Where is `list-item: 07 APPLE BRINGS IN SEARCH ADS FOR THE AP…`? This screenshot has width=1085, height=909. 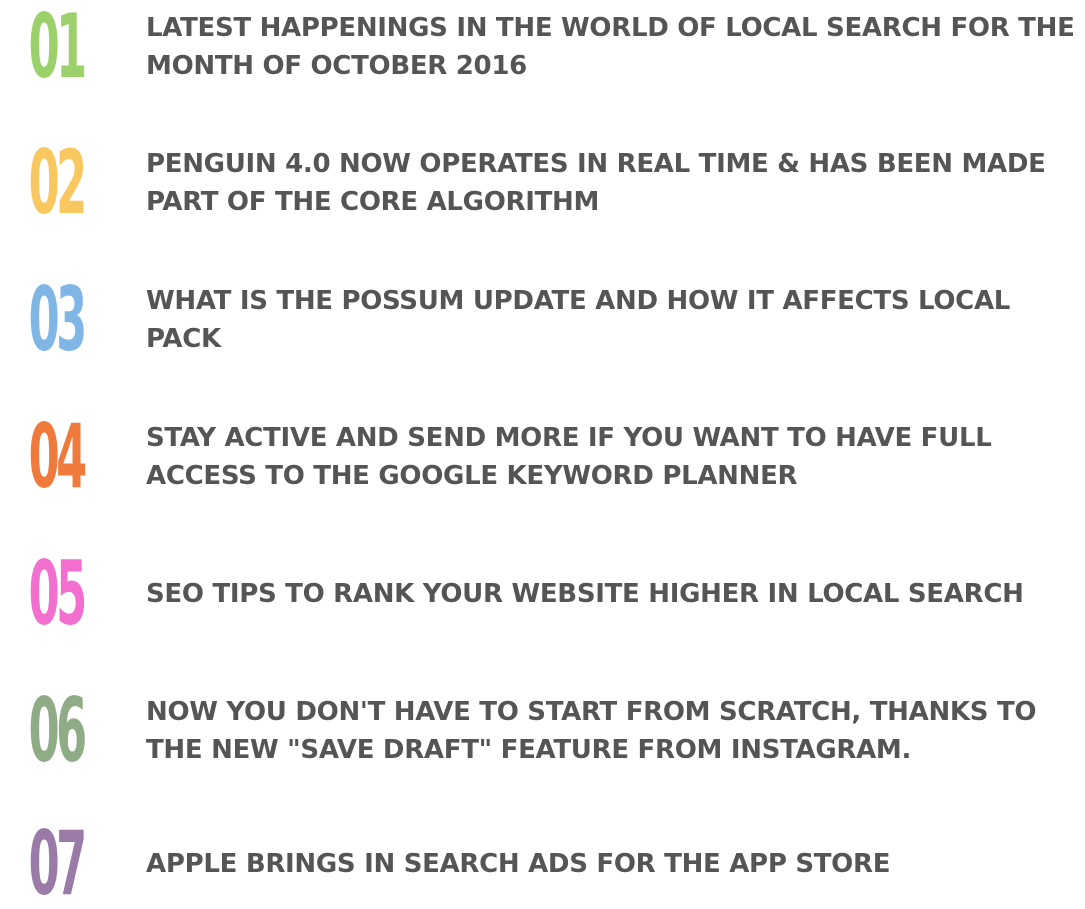 list-item: 07 APPLE BRINGS IN SEARCH ADS FOR THE AP… is located at coordinates (542, 864).